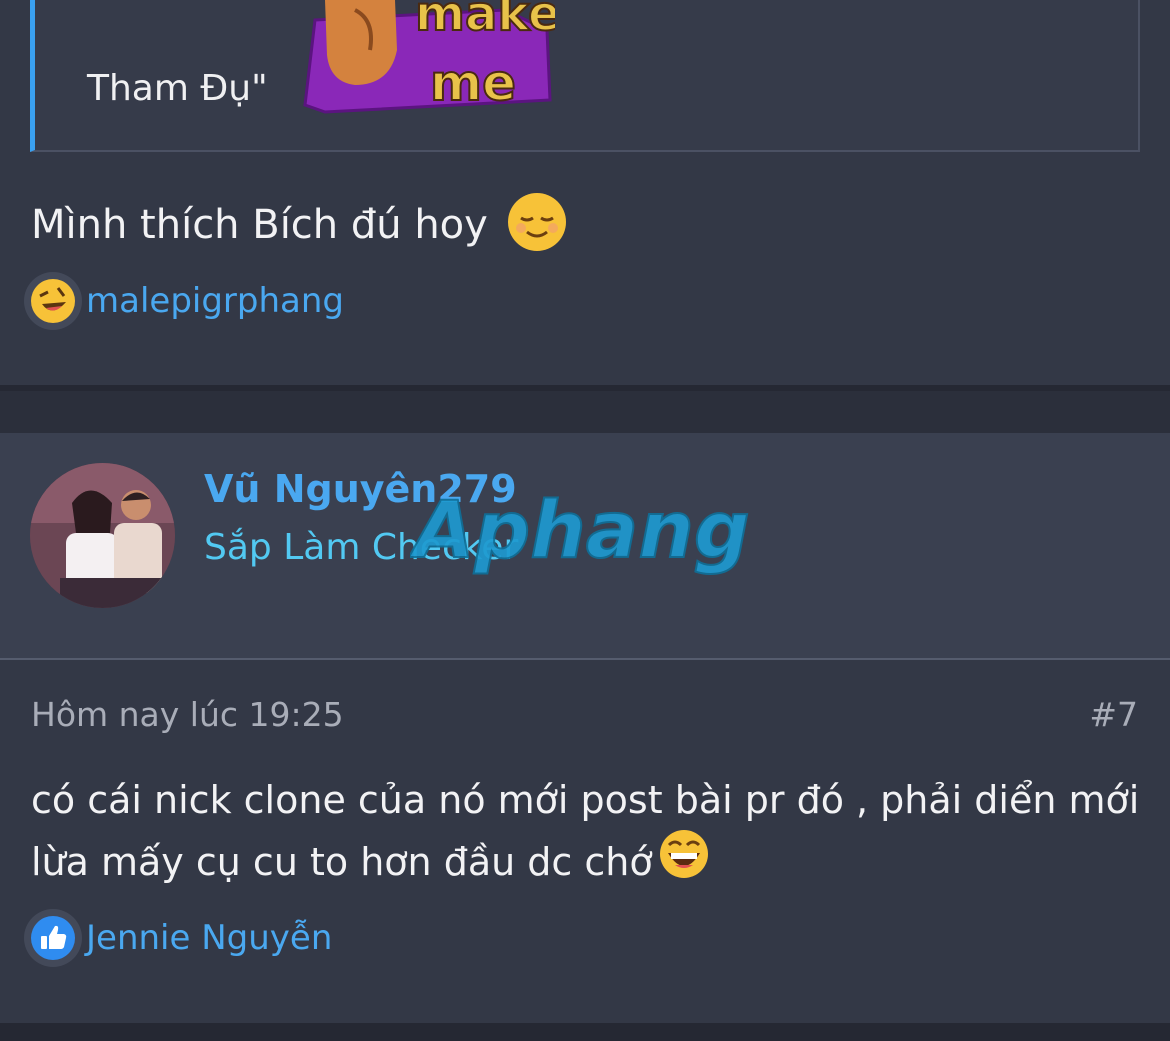 The height and width of the screenshot is (1041, 1170). Describe the element at coordinates (537, 227) in the screenshot. I see `relieved-emoji-icon` at that location.